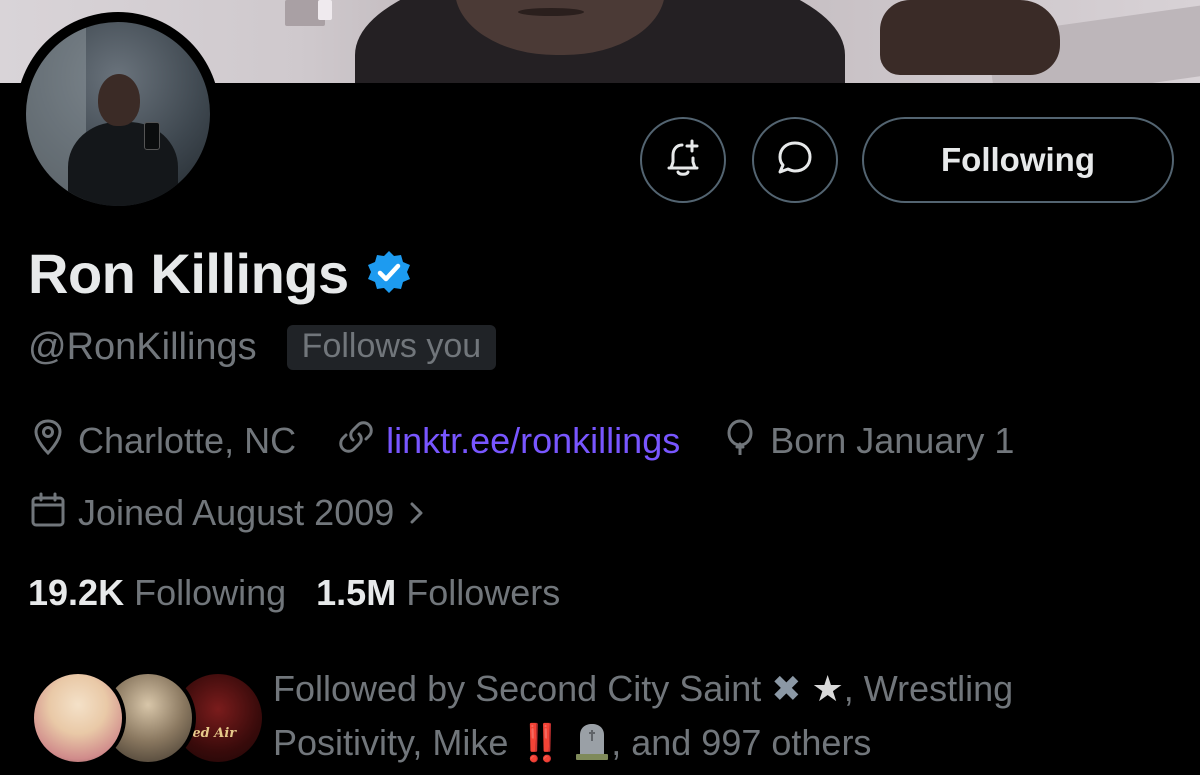 The image size is (1200, 775). Describe the element at coordinates (148, 720) in the screenshot. I see `followed-by-avatars: ified Air` at that location.